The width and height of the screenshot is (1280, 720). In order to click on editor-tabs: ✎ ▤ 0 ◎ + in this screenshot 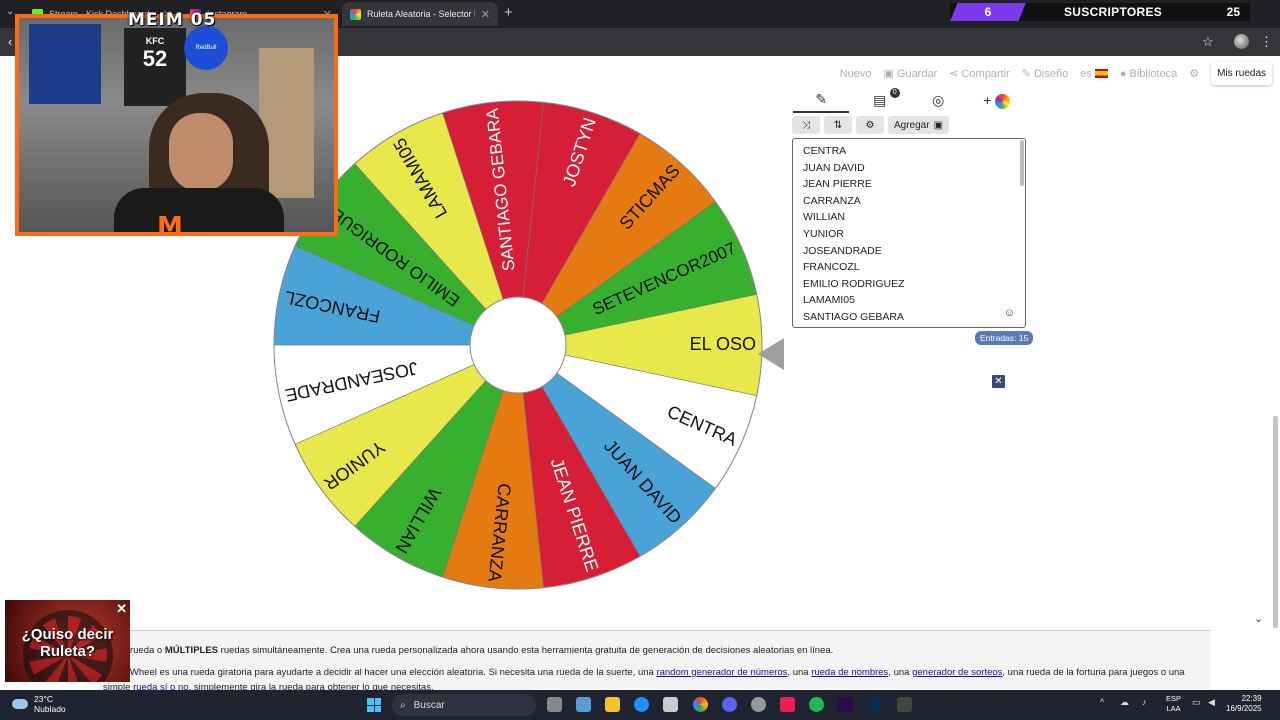, I will do `click(909, 101)`.